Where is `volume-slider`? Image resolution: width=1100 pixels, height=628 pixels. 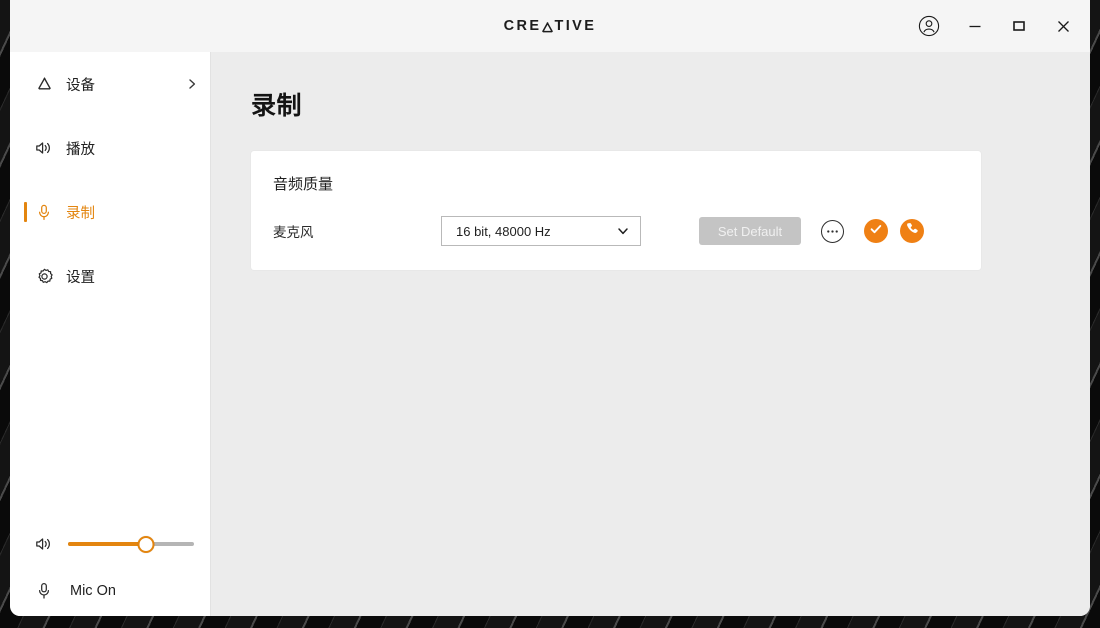
volume-slider is located at coordinates (131, 544).